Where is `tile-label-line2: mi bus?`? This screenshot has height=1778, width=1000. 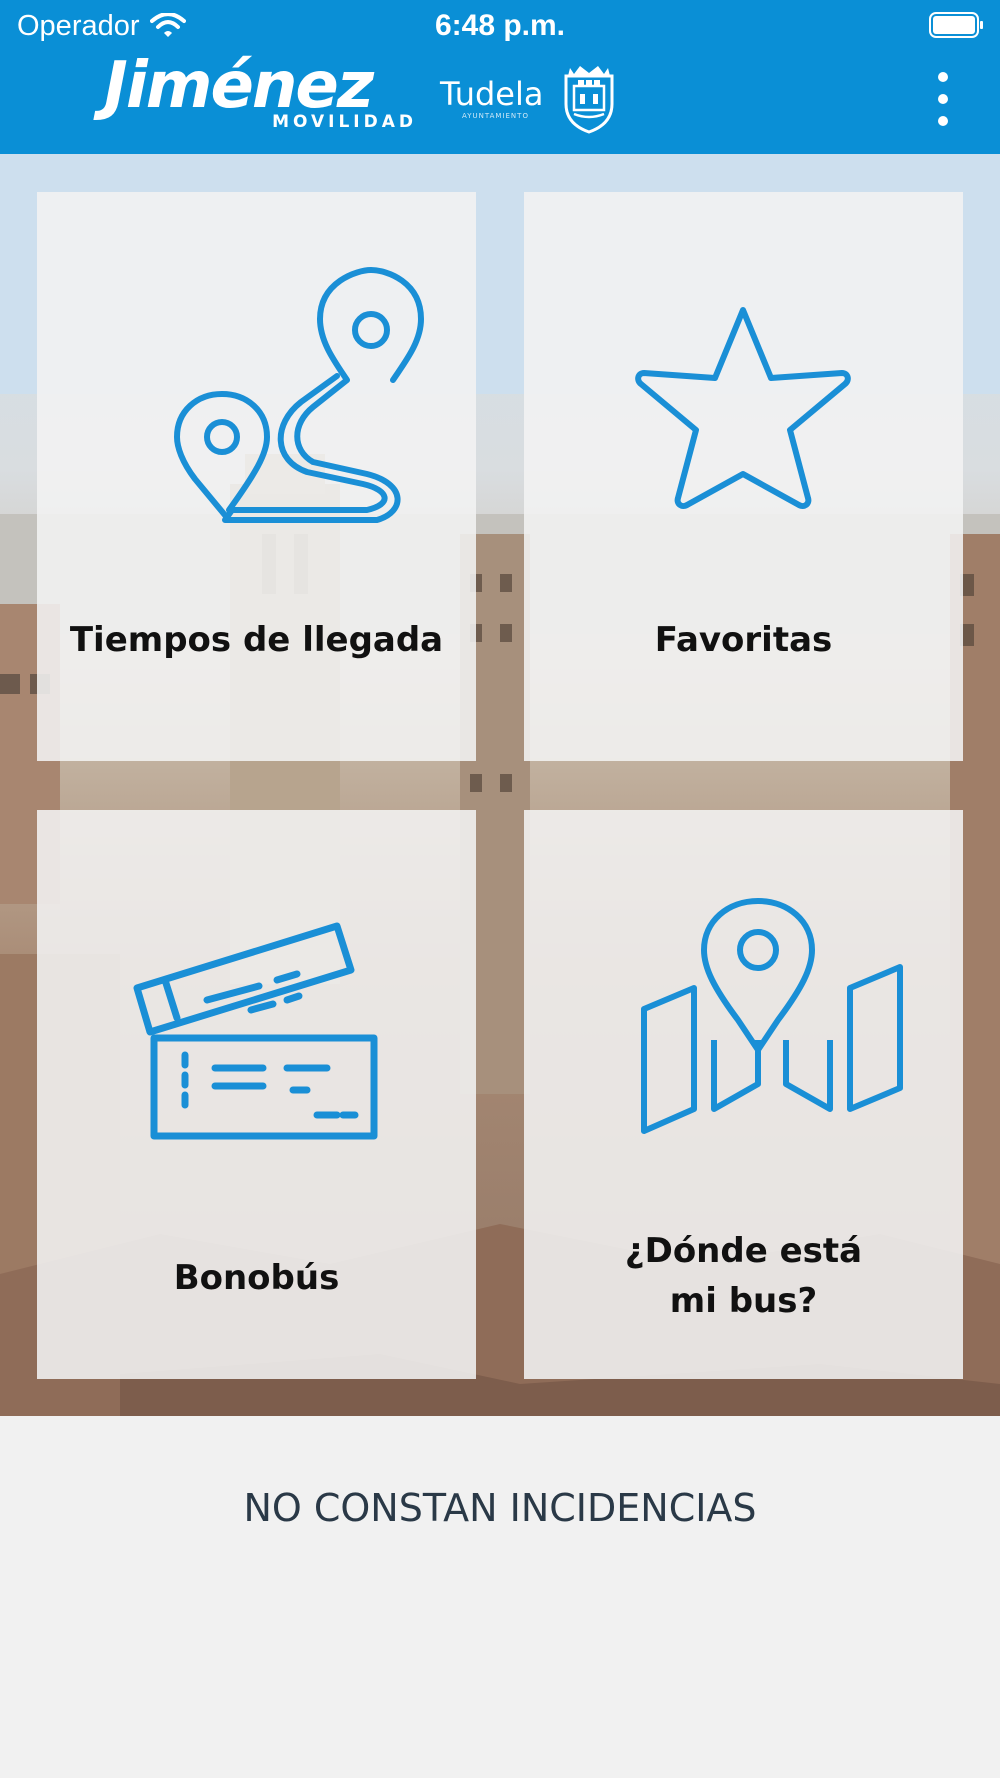 tile-label-line2: mi bus? is located at coordinates (743, 1301).